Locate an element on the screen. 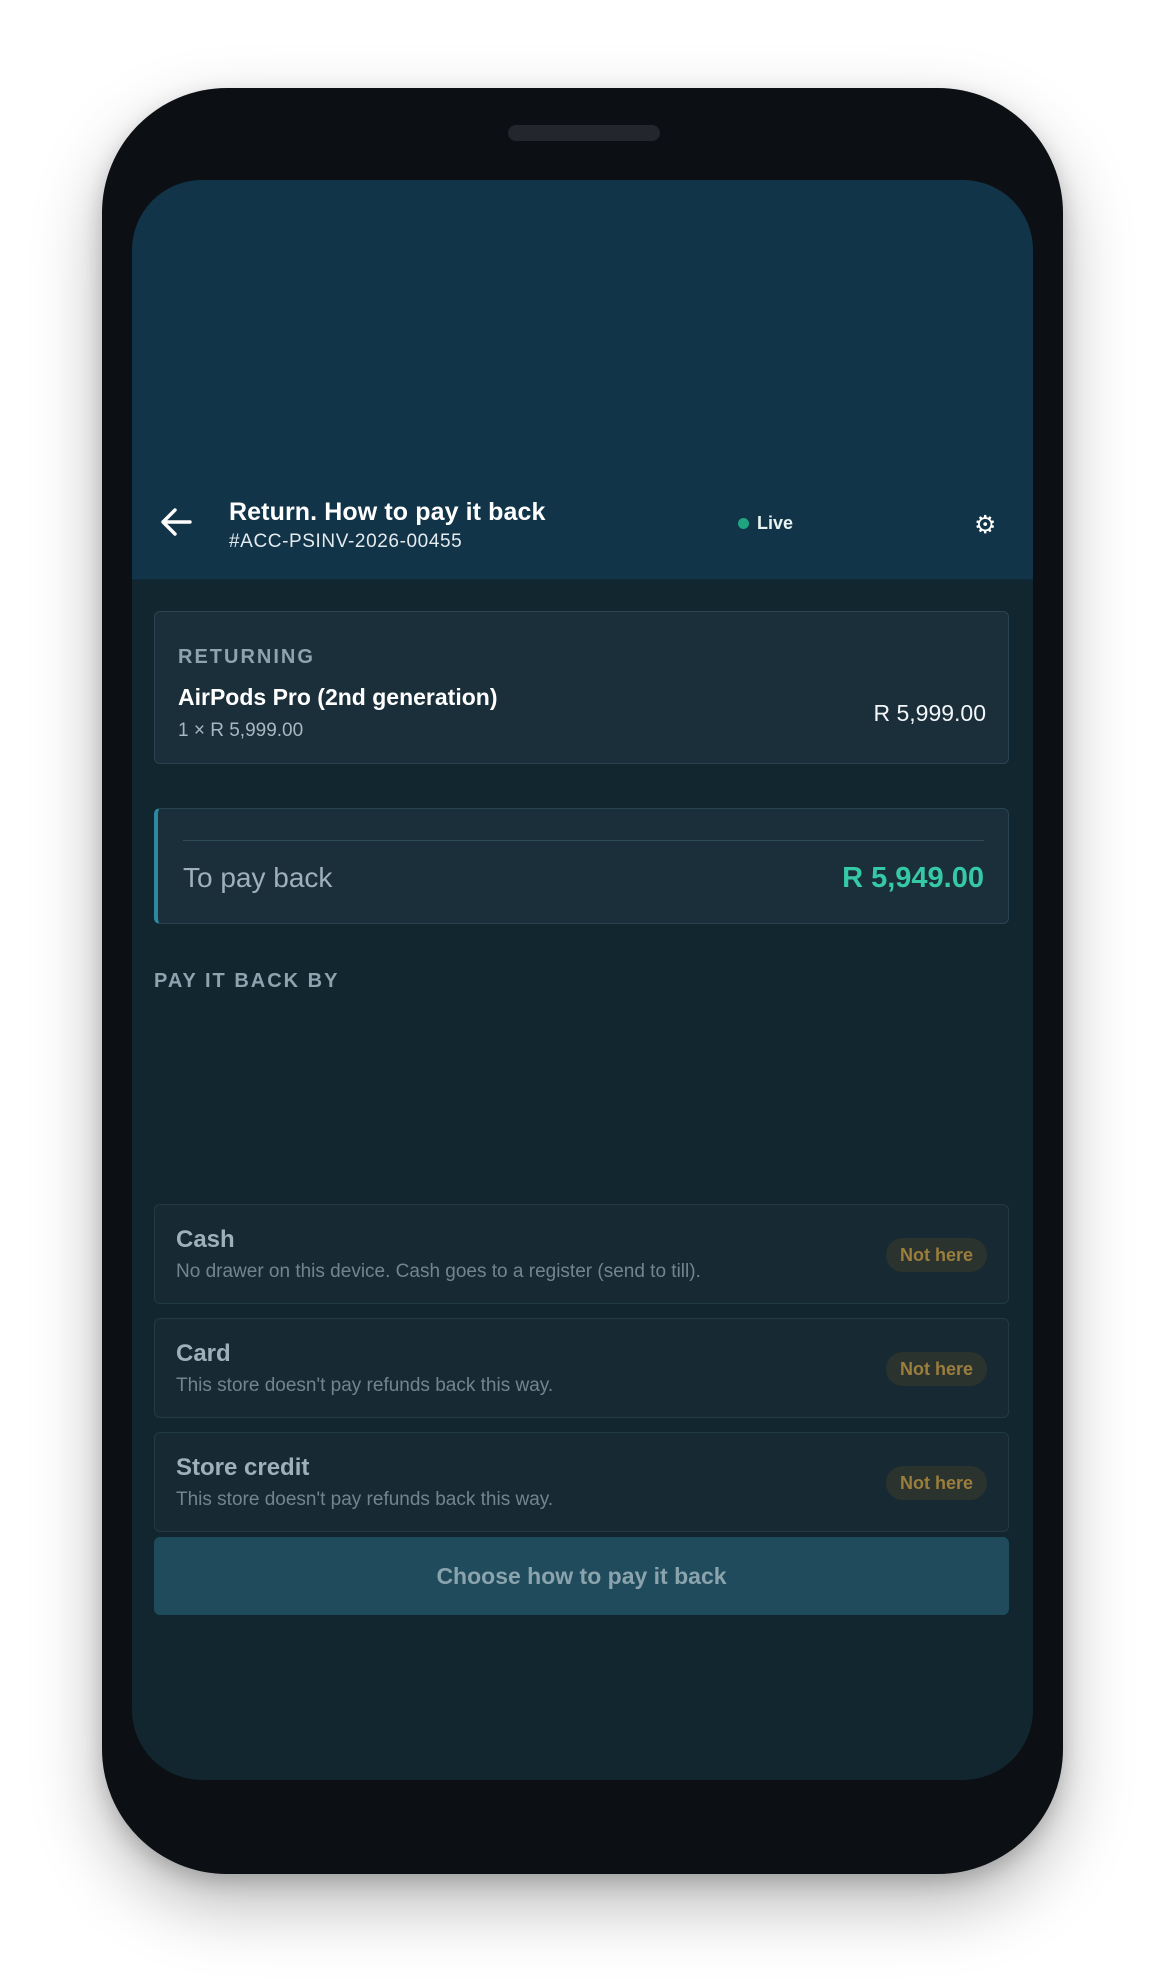 This screenshot has width=1164, height=1988. pay-back-label: To pay back is located at coordinates (258, 877).